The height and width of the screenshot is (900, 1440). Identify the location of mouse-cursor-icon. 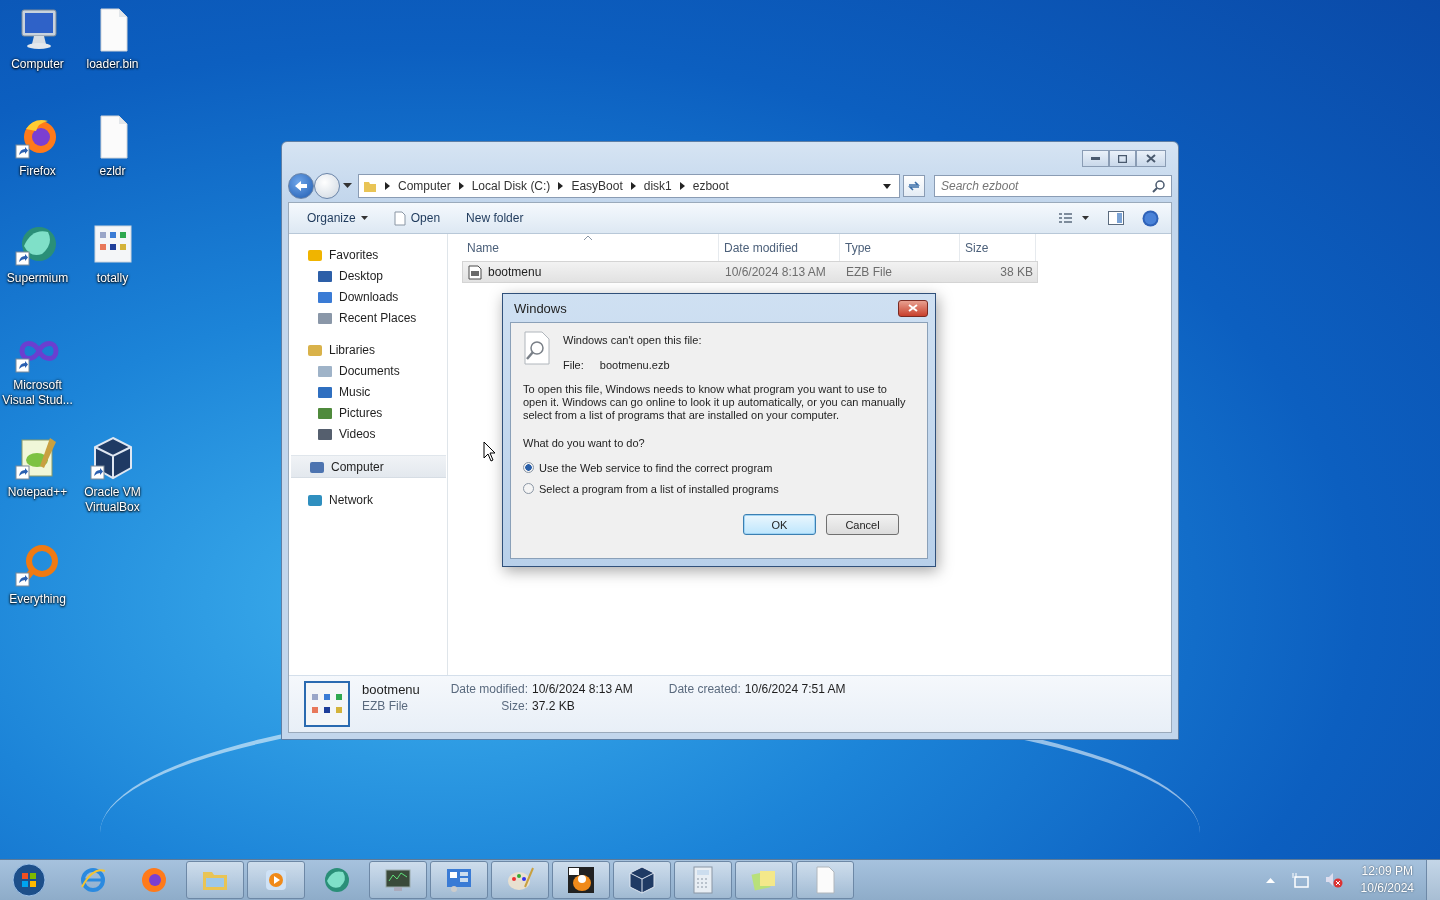
(490, 451).